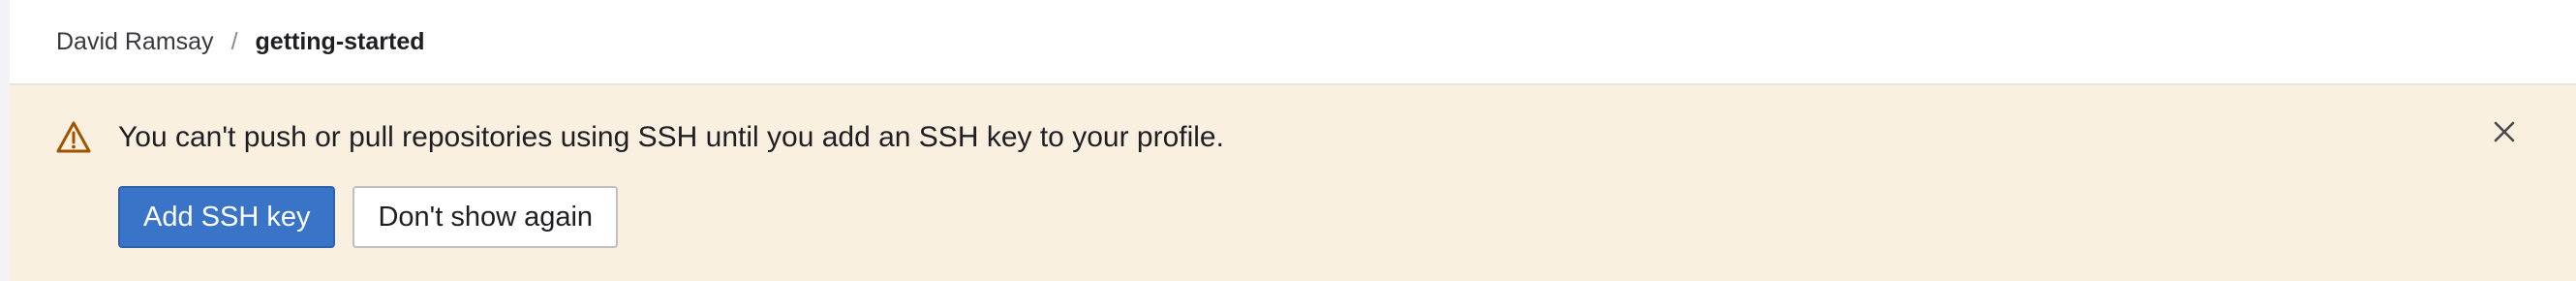 The image size is (2576, 281). I want to click on close-icon, so click(2504, 134).